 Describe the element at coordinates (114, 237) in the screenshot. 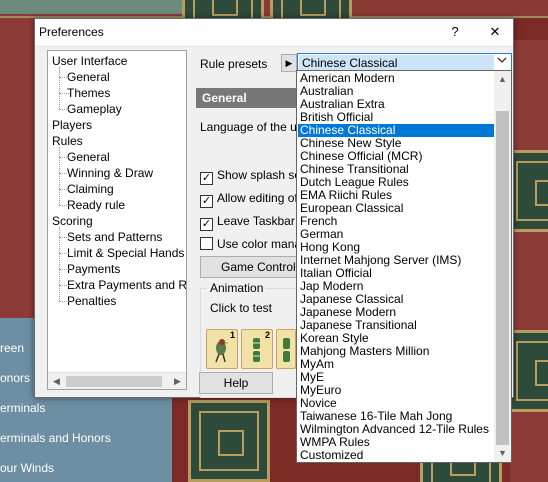

I see `tree-item: Sets and Patterns` at that location.